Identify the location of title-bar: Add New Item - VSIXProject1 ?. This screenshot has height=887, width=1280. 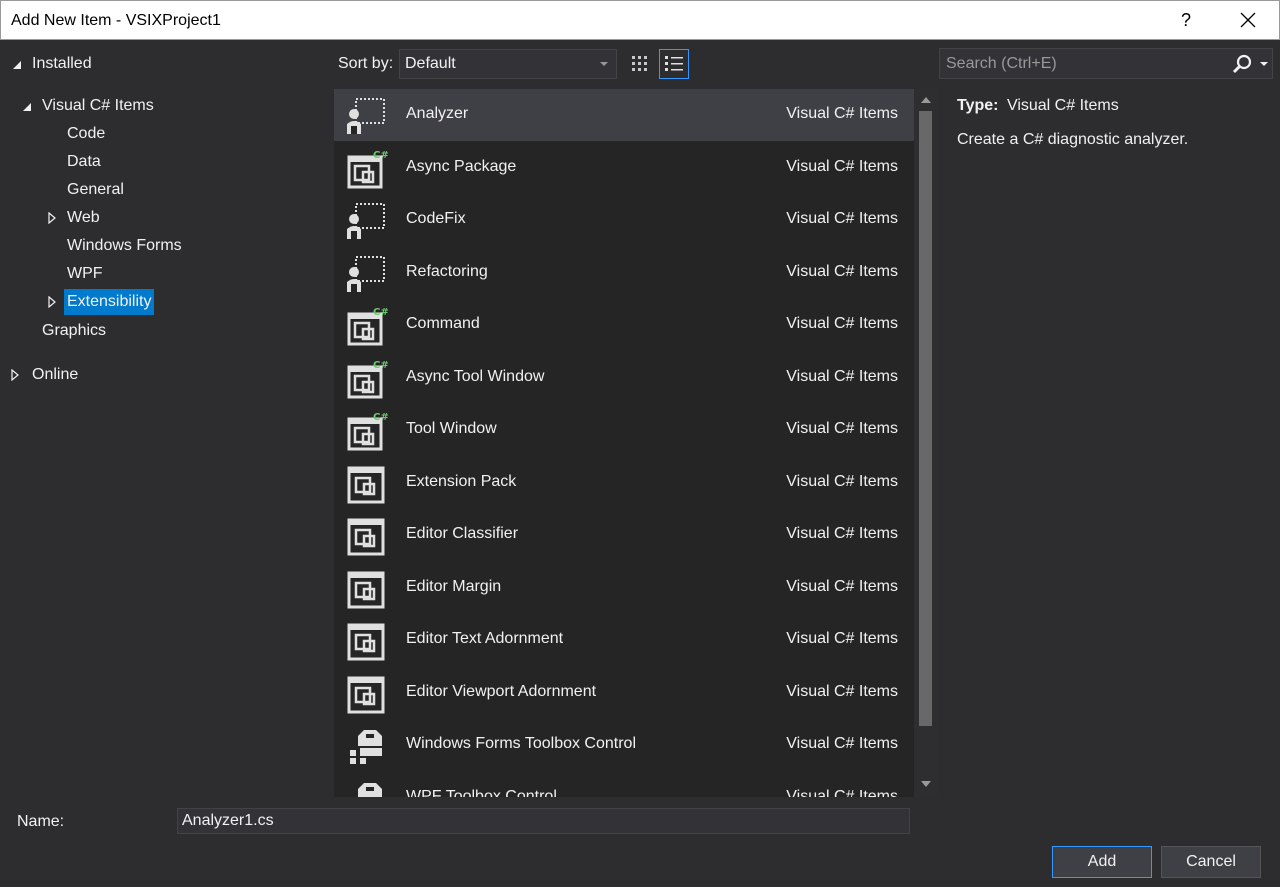
(640, 20).